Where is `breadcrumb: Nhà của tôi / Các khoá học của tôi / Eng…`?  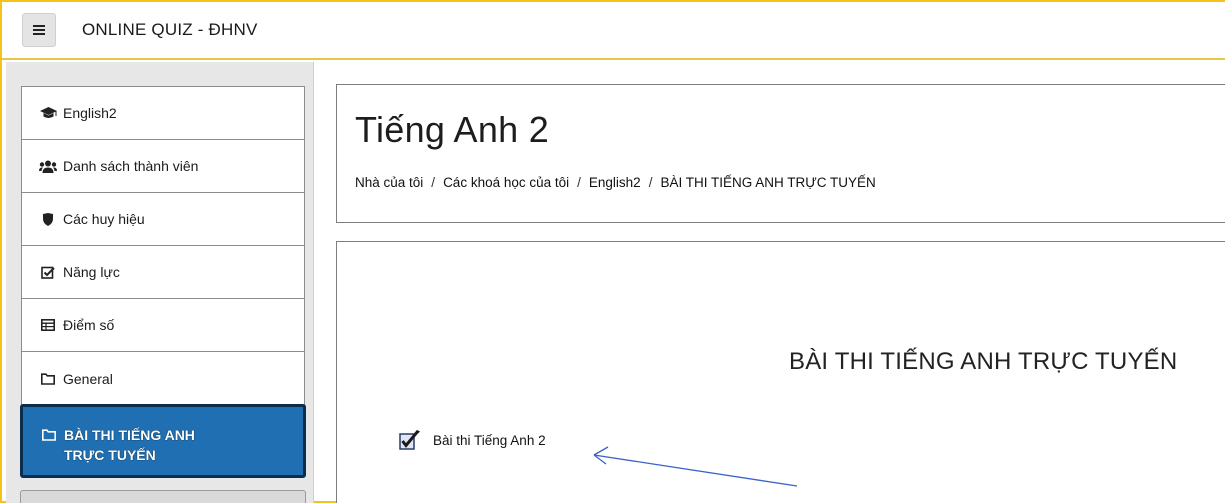 breadcrumb: Nhà của tôi / Các khoá học của tôi / Eng… is located at coordinates (615, 182).